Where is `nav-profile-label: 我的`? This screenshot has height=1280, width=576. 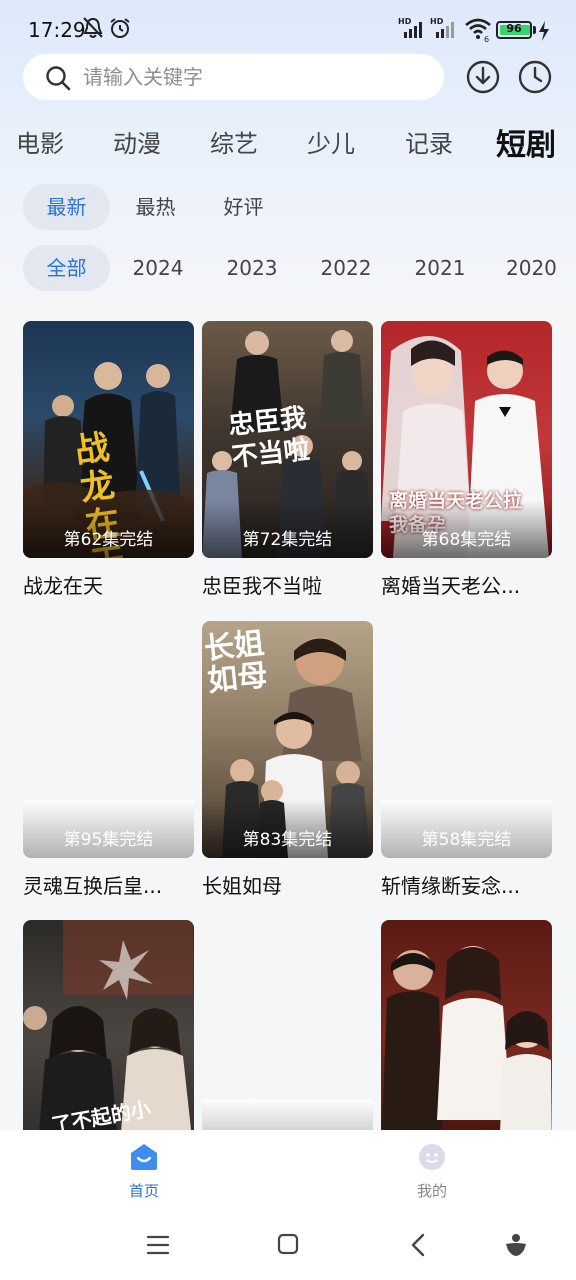 nav-profile-label: 我的 is located at coordinates (431, 1191).